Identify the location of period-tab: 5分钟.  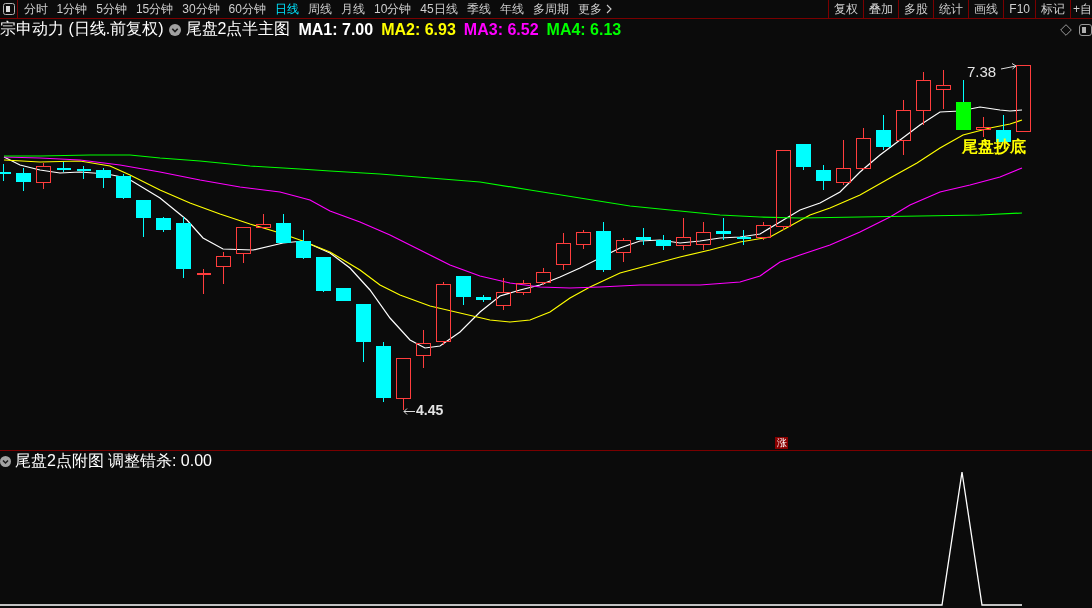
(111, 9).